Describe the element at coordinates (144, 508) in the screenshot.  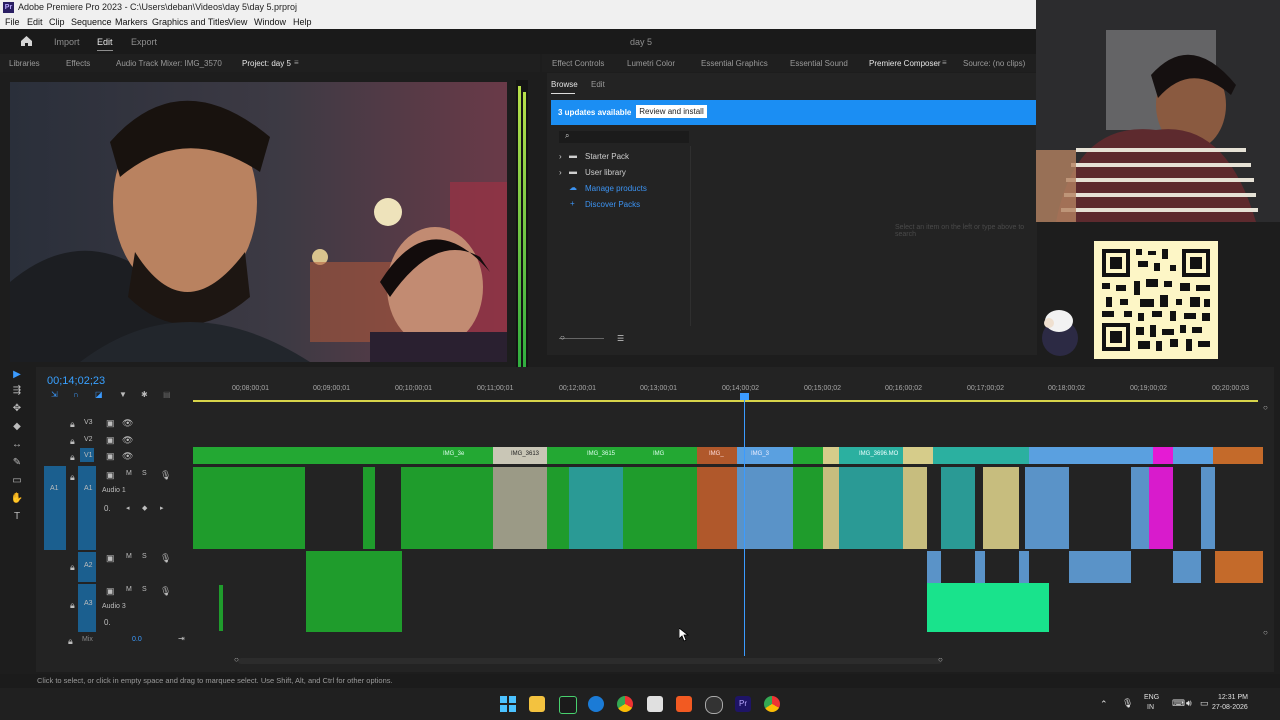
I see `keyframe-add-icon: ◆` at that location.